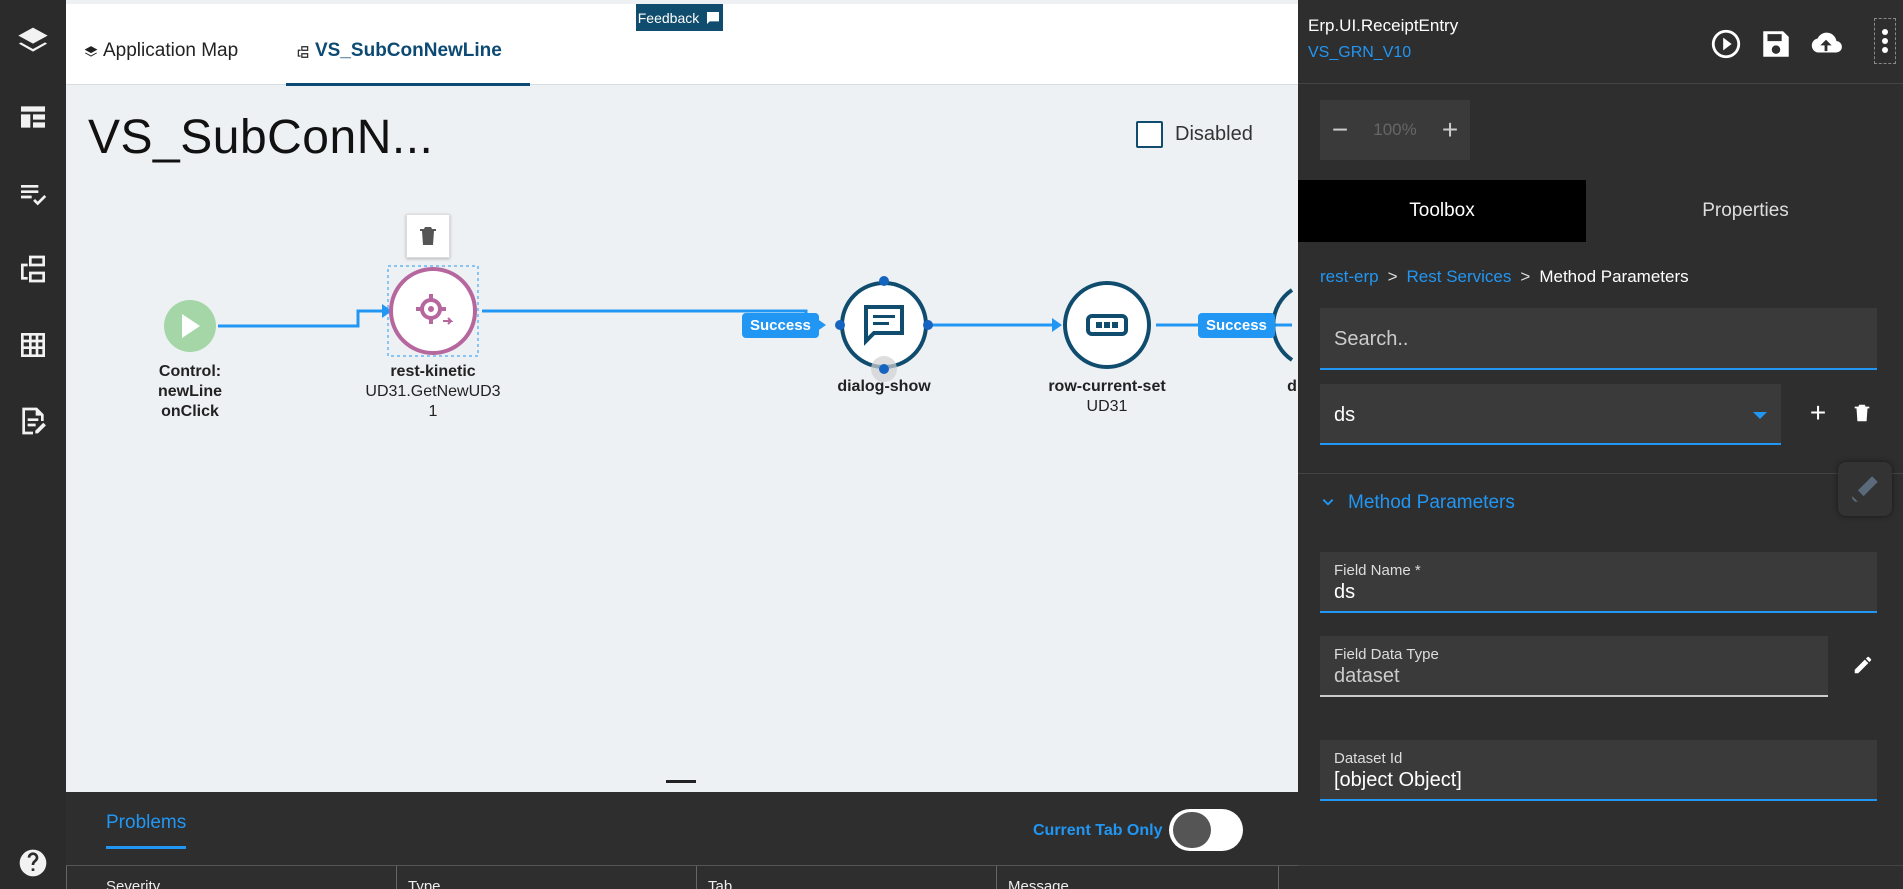 This screenshot has width=1903, height=889. I want to click on save-icon, so click(1776, 44).